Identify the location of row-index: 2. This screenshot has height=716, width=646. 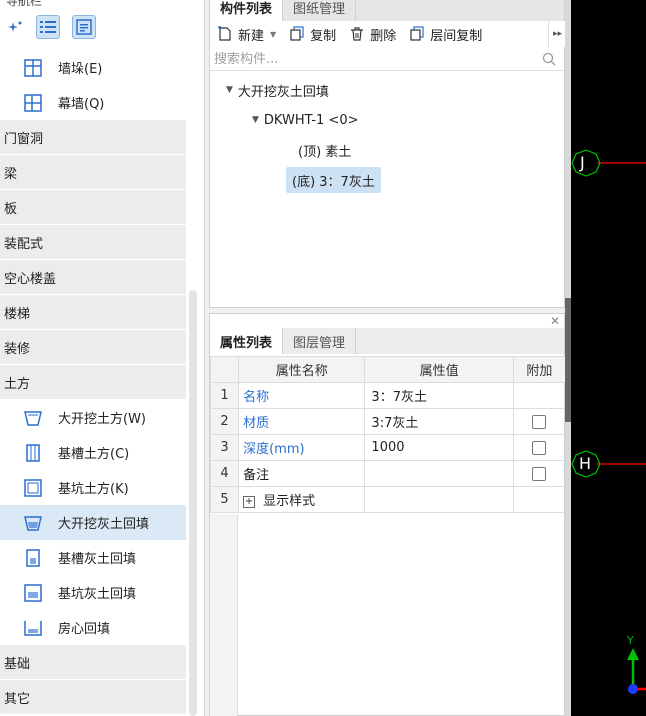
(224, 421).